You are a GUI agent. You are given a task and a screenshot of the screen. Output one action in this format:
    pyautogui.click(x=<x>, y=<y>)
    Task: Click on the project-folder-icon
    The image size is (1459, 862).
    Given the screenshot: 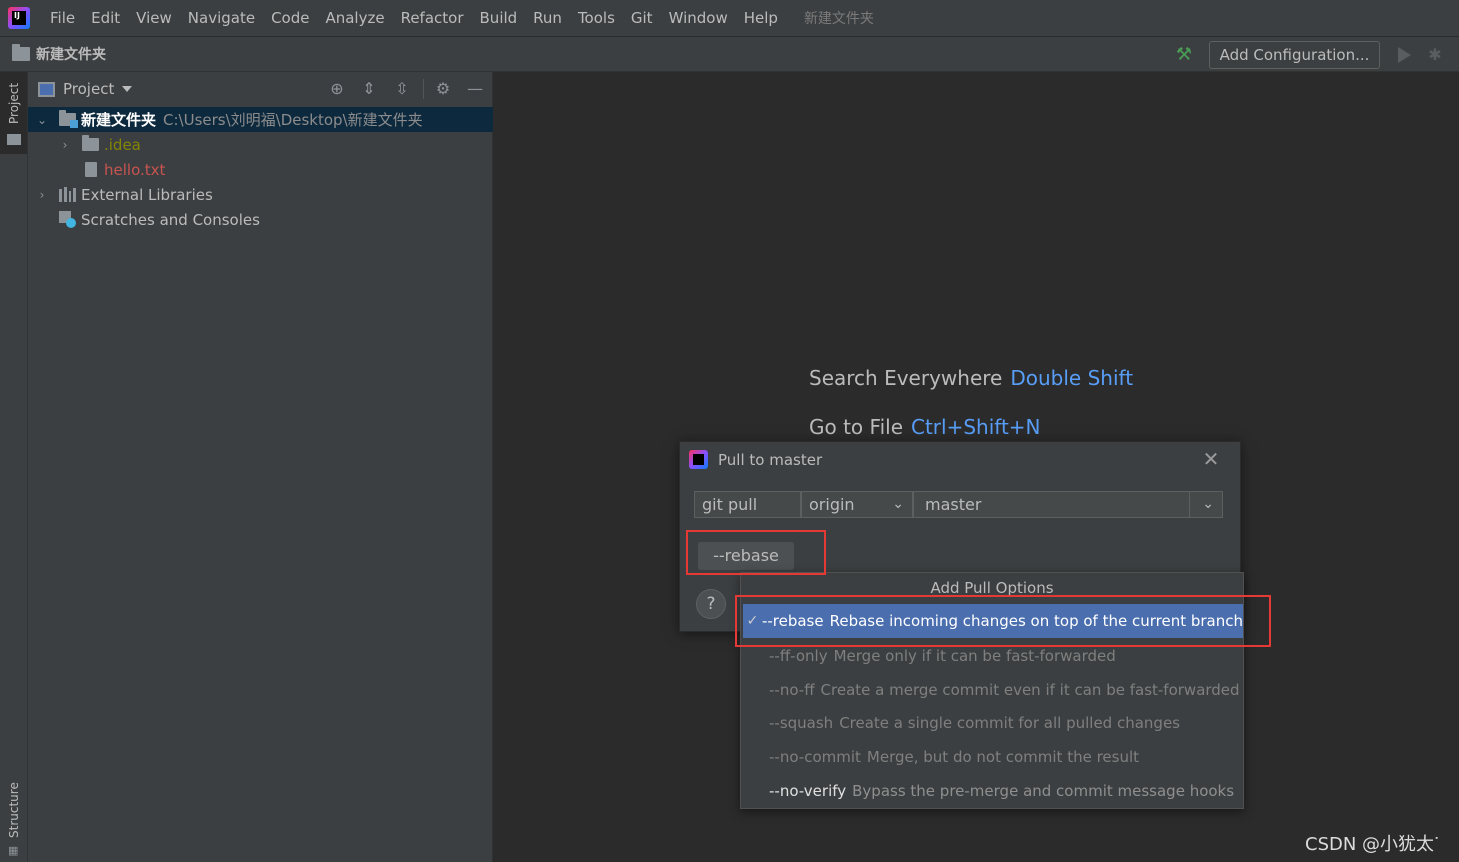 What is the action you would take?
    pyautogui.click(x=14, y=139)
    